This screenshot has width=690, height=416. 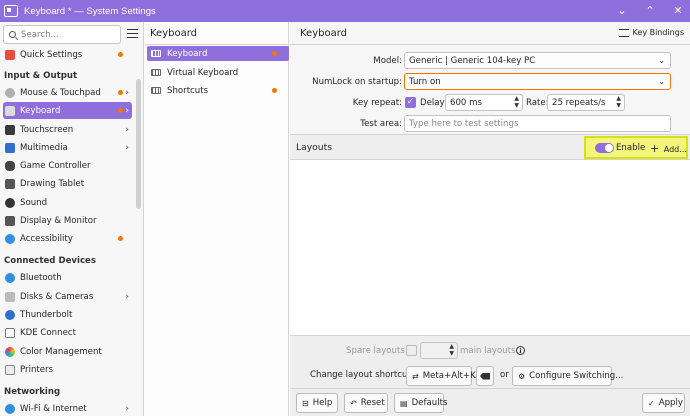 I want to click on model-combobox: Generic | Generic 104-key PC ⌄, so click(x=537, y=60).